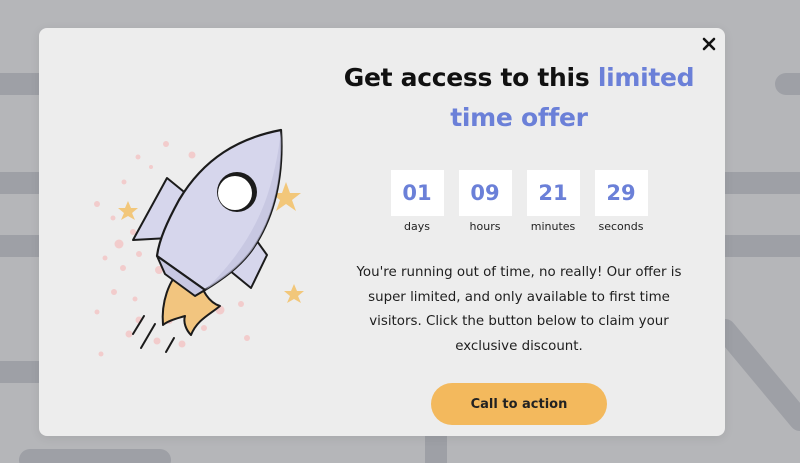 This screenshot has width=800, height=463. What do you see at coordinates (621, 193) in the screenshot?
I see `countdown-value: 29` at bounding box center [621, 193].